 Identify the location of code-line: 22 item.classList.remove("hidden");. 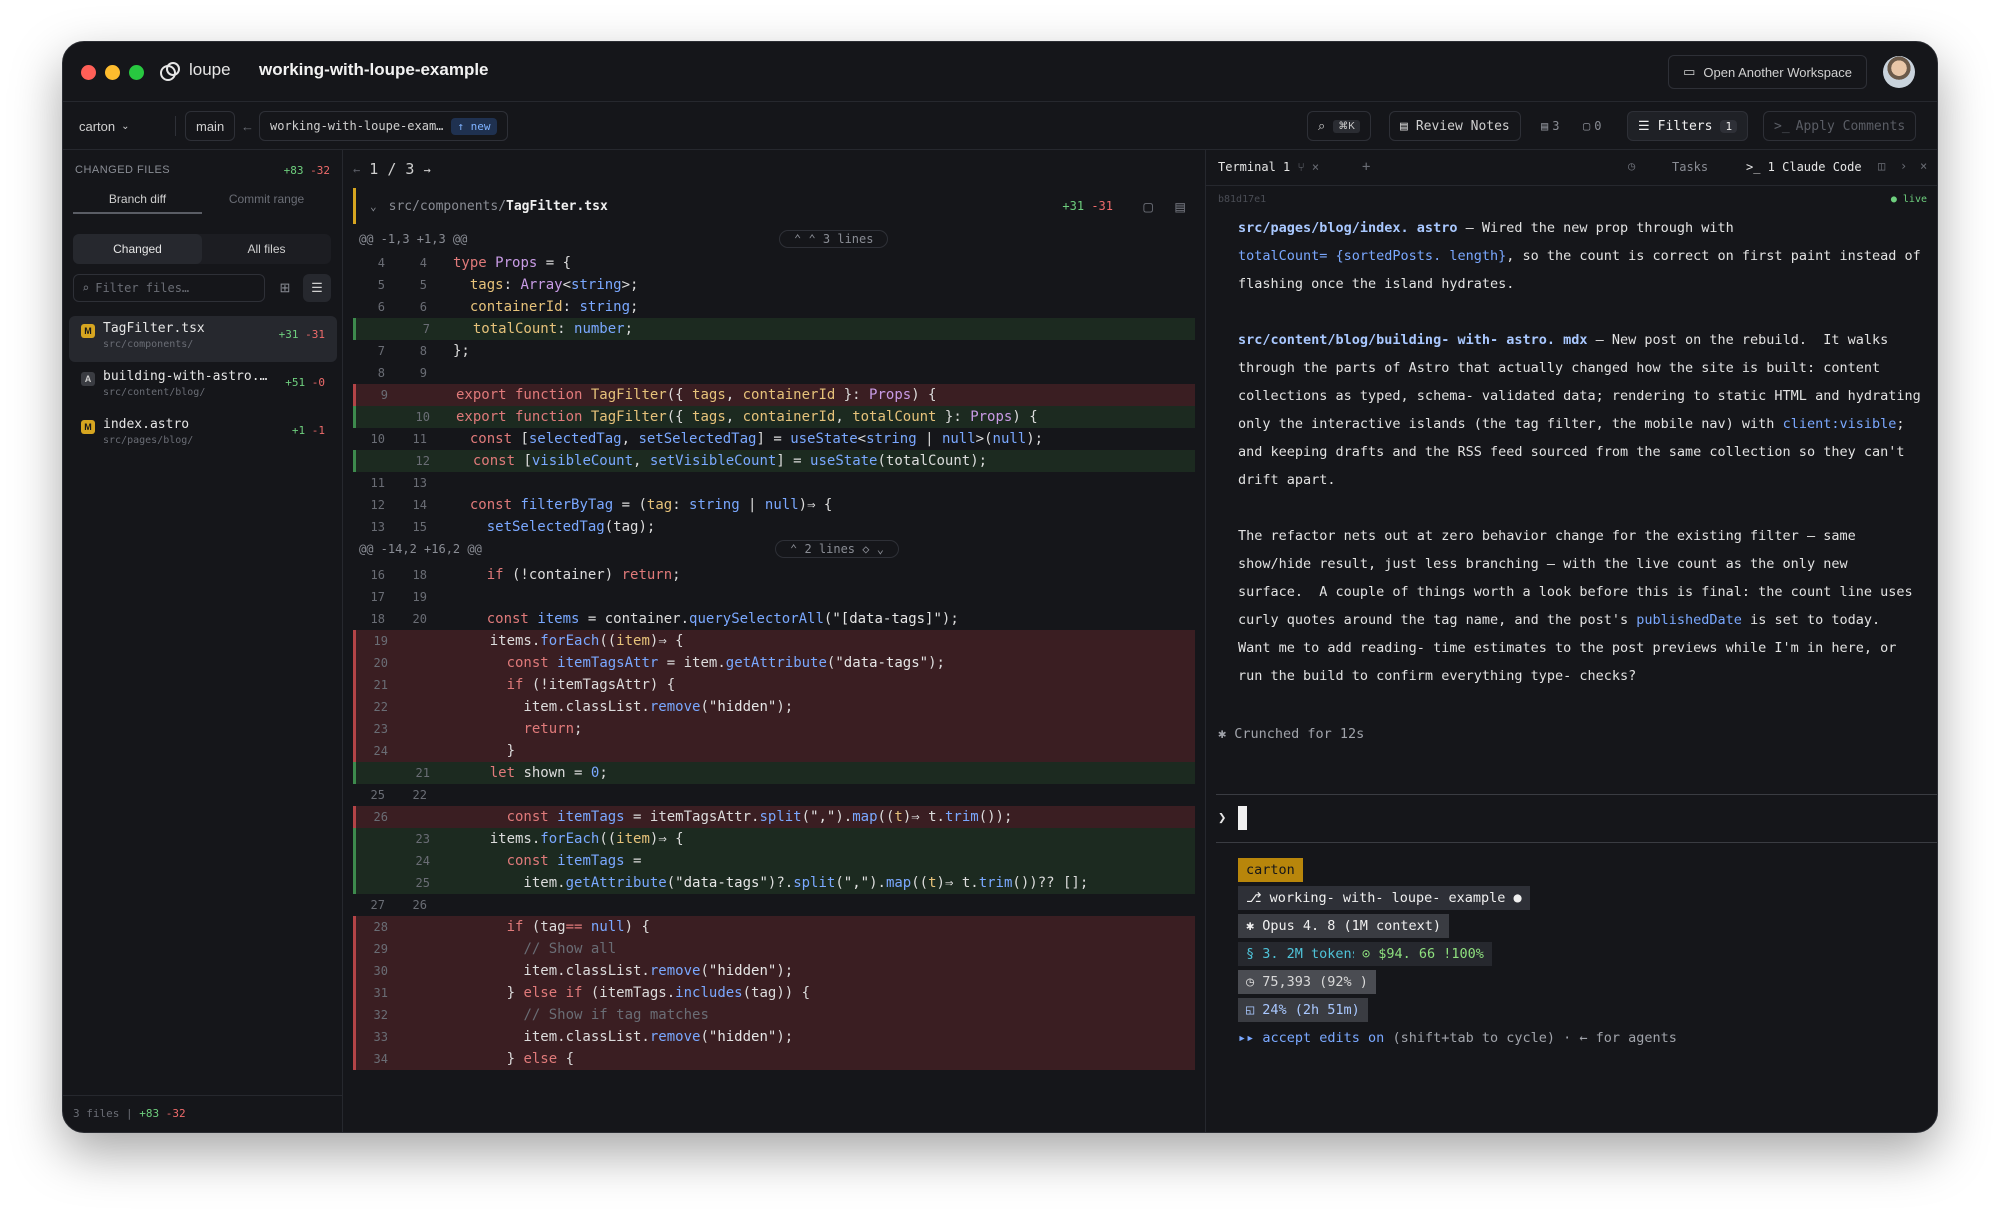
(774, 707).